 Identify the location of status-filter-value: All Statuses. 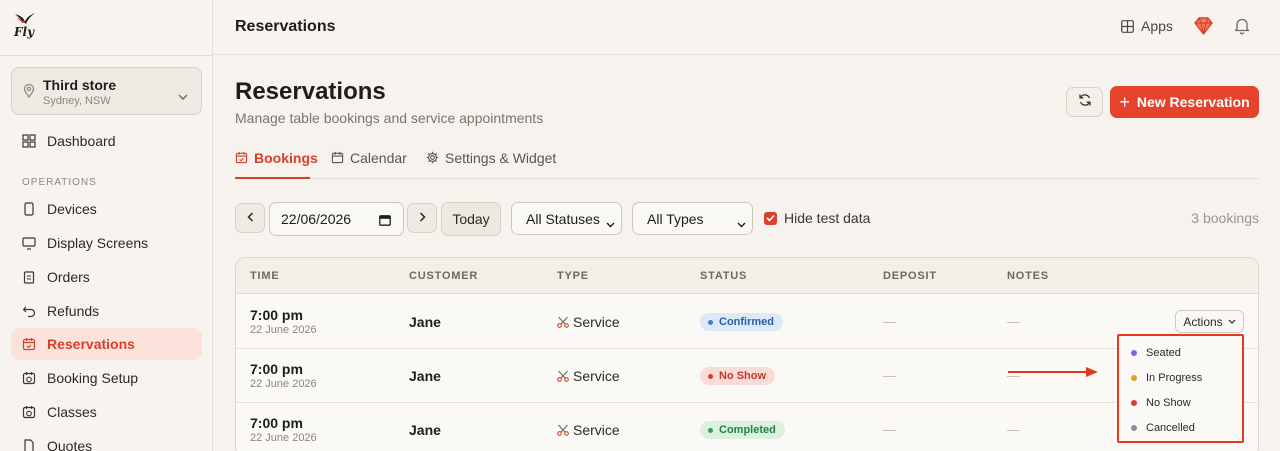
(563, 218).